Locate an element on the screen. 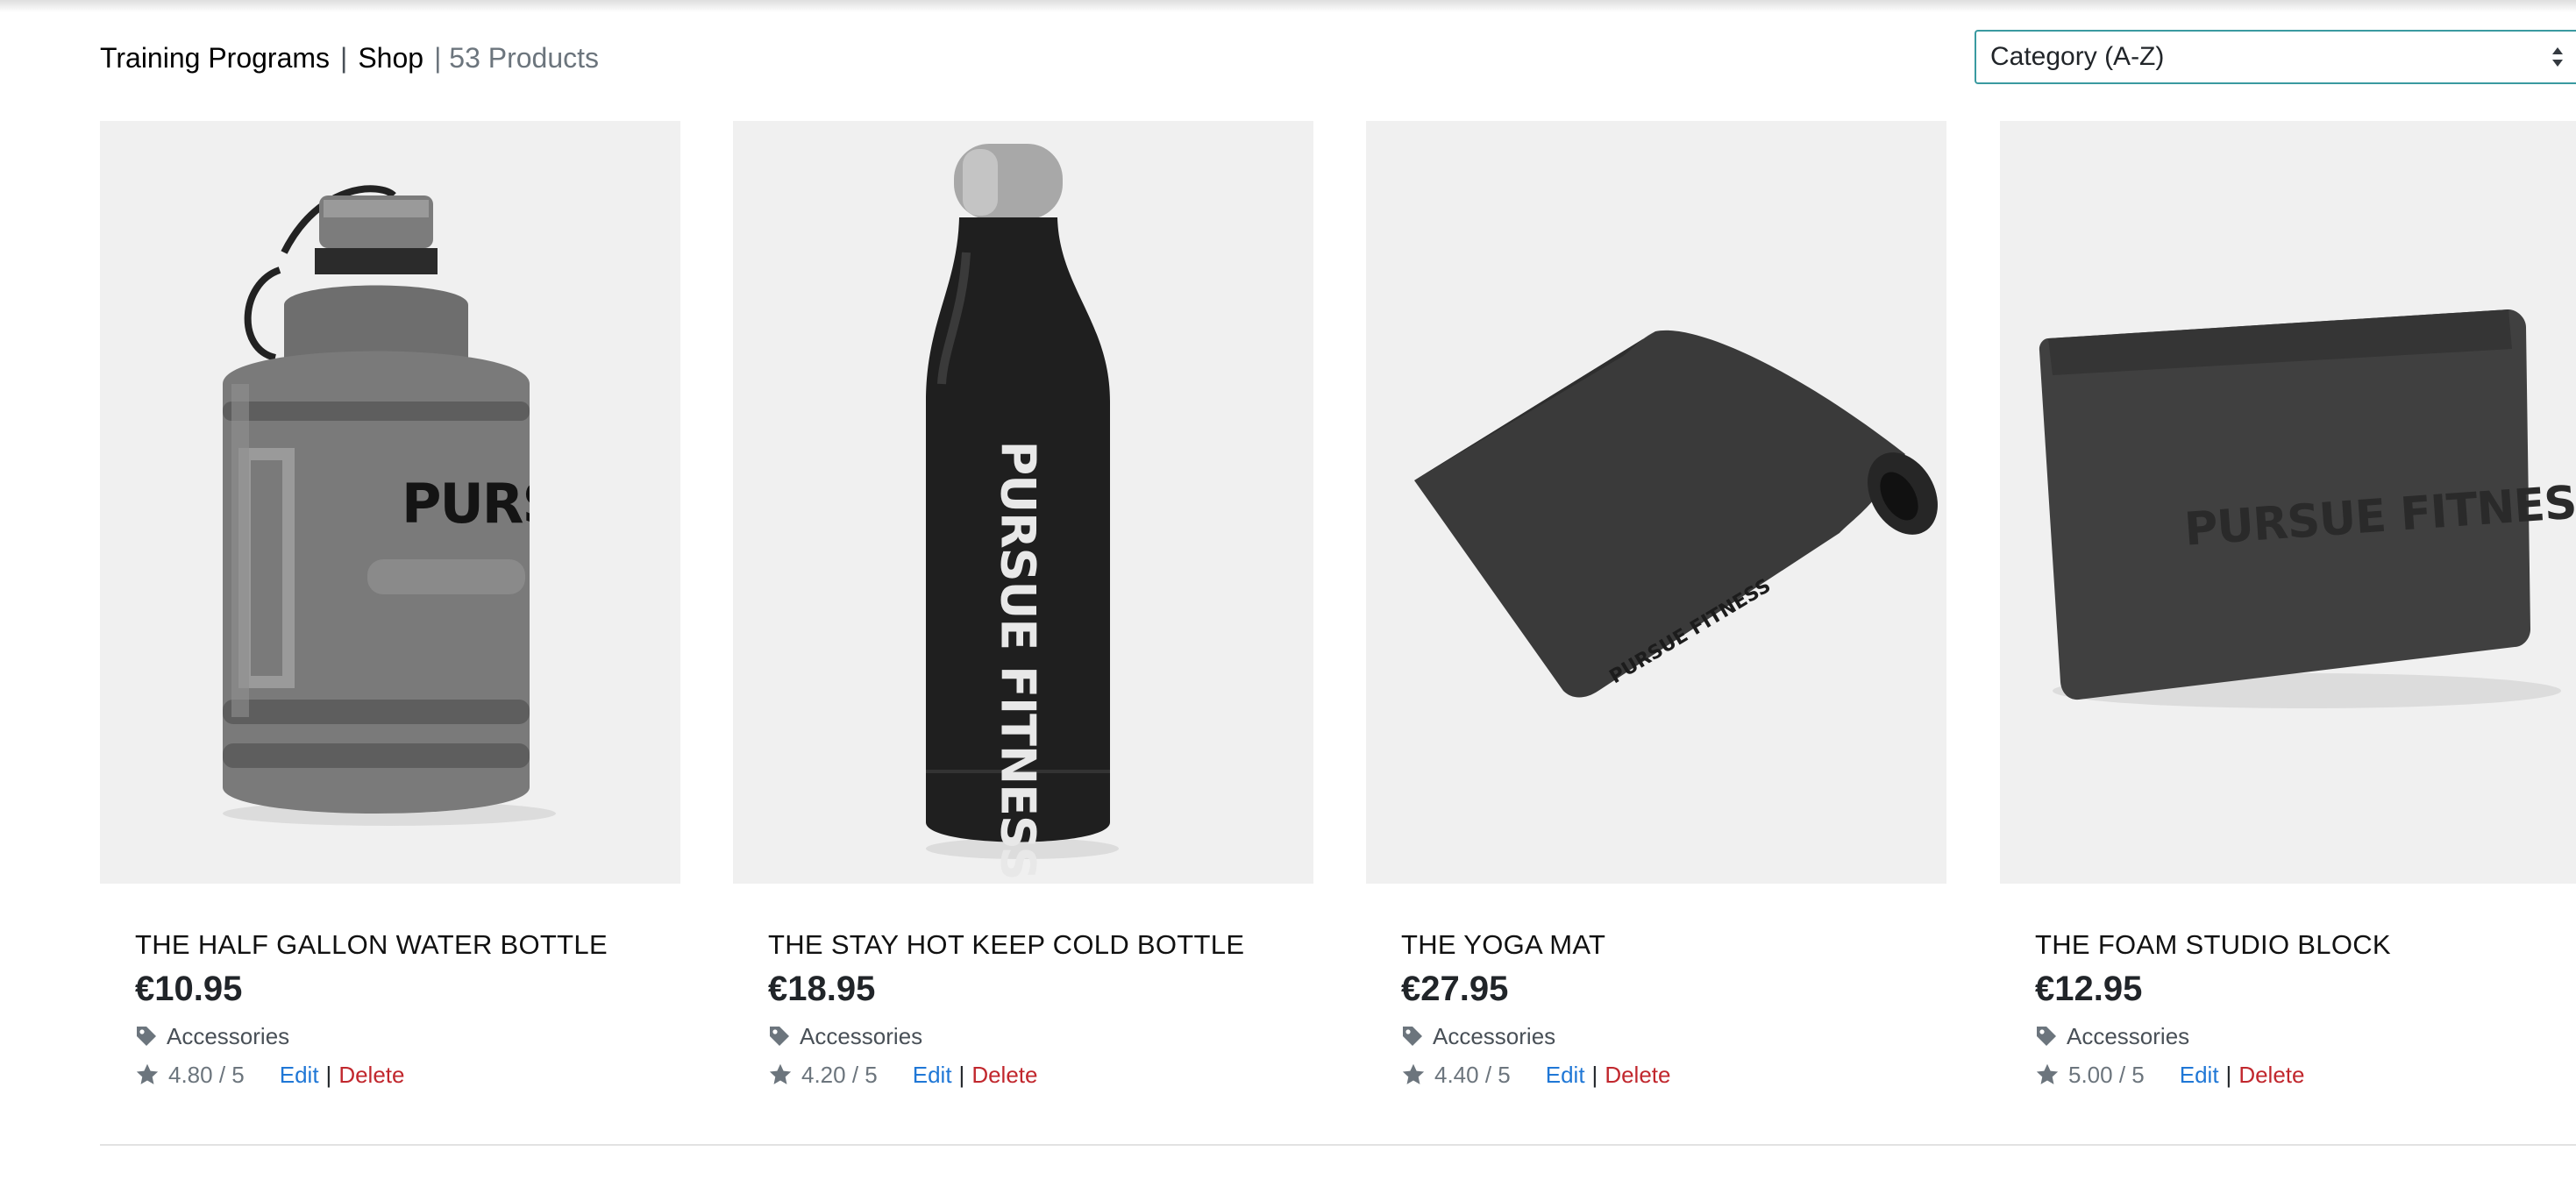 Image resolution: width=2576 pixels, height=1201 pixels. product-price: €10.95 is located at coordinates (189, 989).